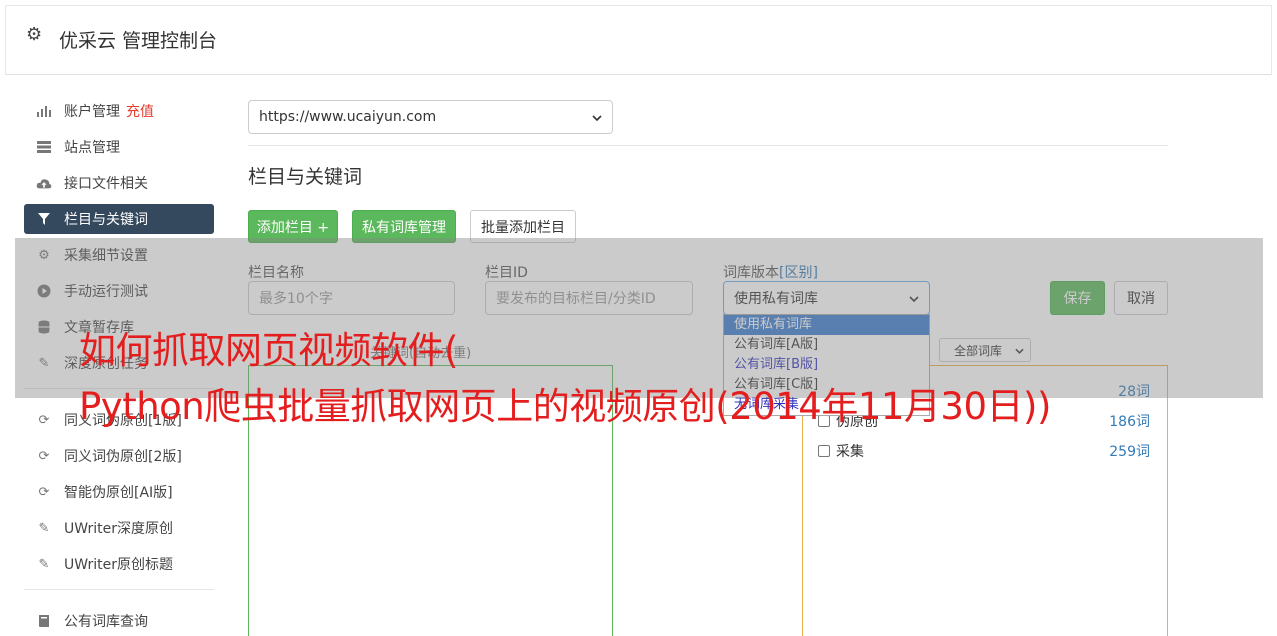 Image resolution: width=1277 pixels, height=636 pixels. I want to click on sidebar-item-label: 智能伪原创[AI版], so click(118, 493).